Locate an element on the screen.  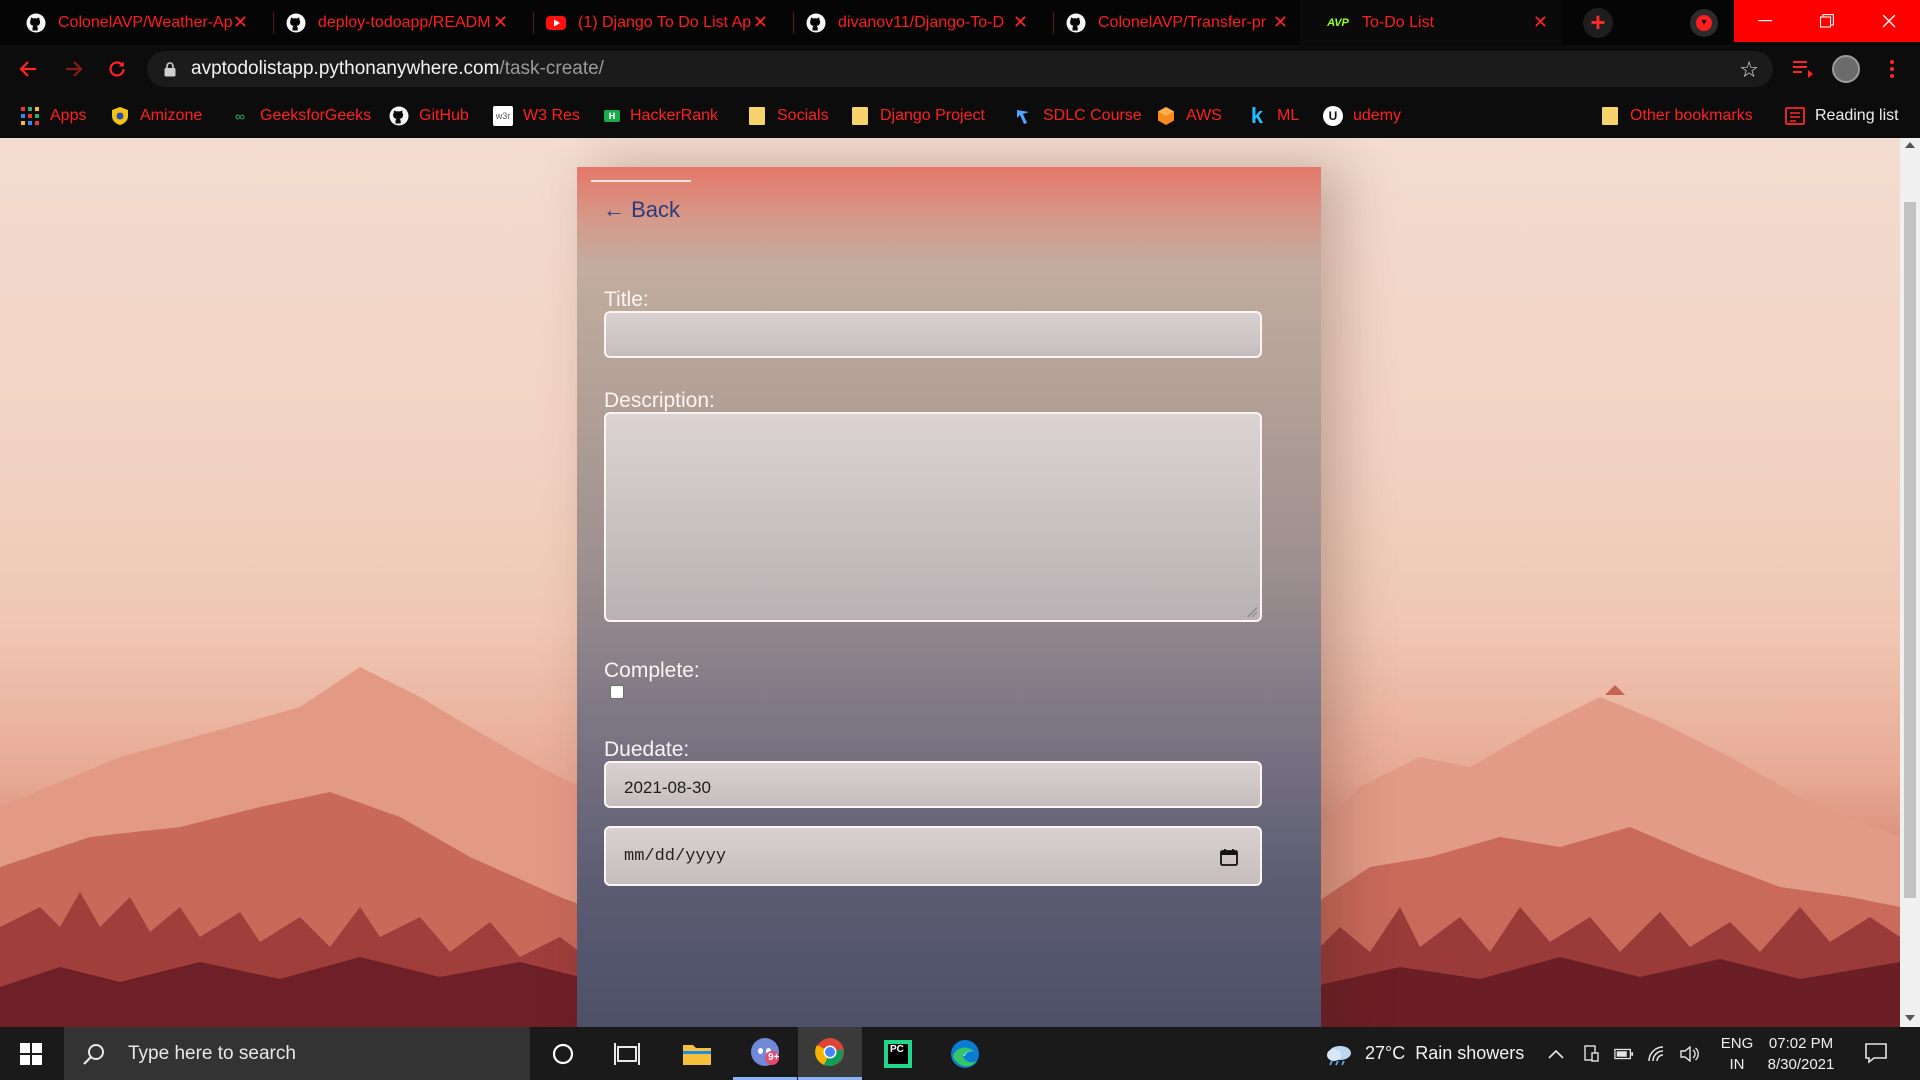
bookmark-geeksforgeeks: ∞ GeeksforGeeks is located at coordinates (300, 115).